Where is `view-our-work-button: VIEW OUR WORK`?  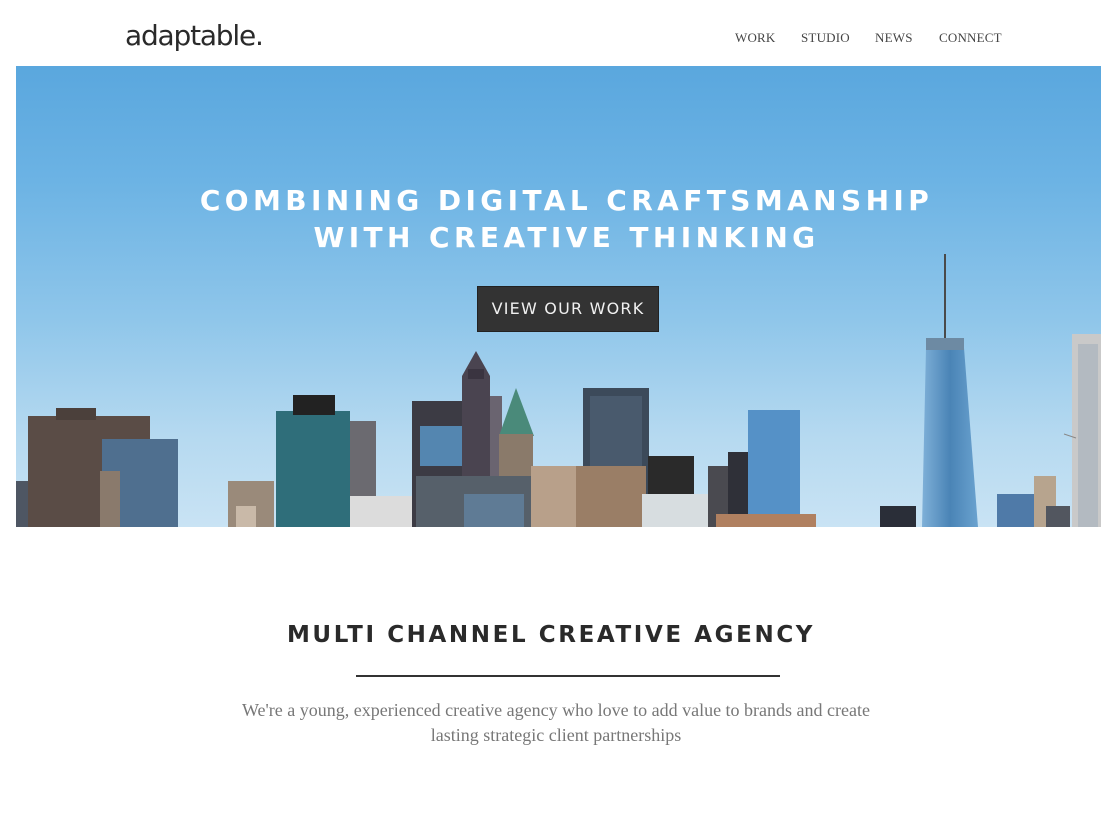 view-our-work-button: VIEW OUR WORK is located at coordinates (568, 309).